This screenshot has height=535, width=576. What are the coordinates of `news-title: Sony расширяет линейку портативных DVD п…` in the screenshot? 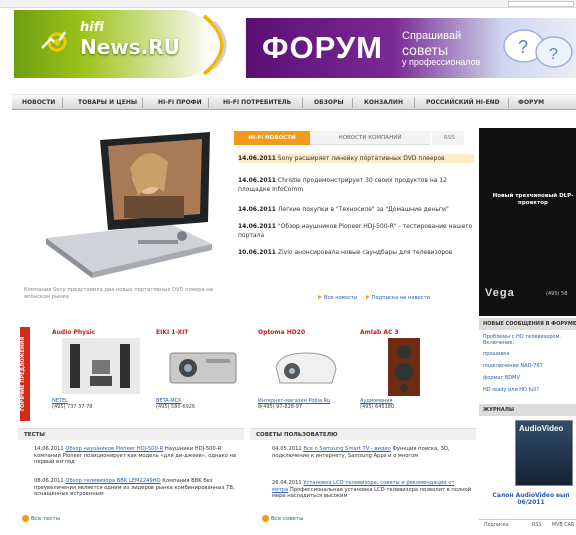 It's located at (361, 158).